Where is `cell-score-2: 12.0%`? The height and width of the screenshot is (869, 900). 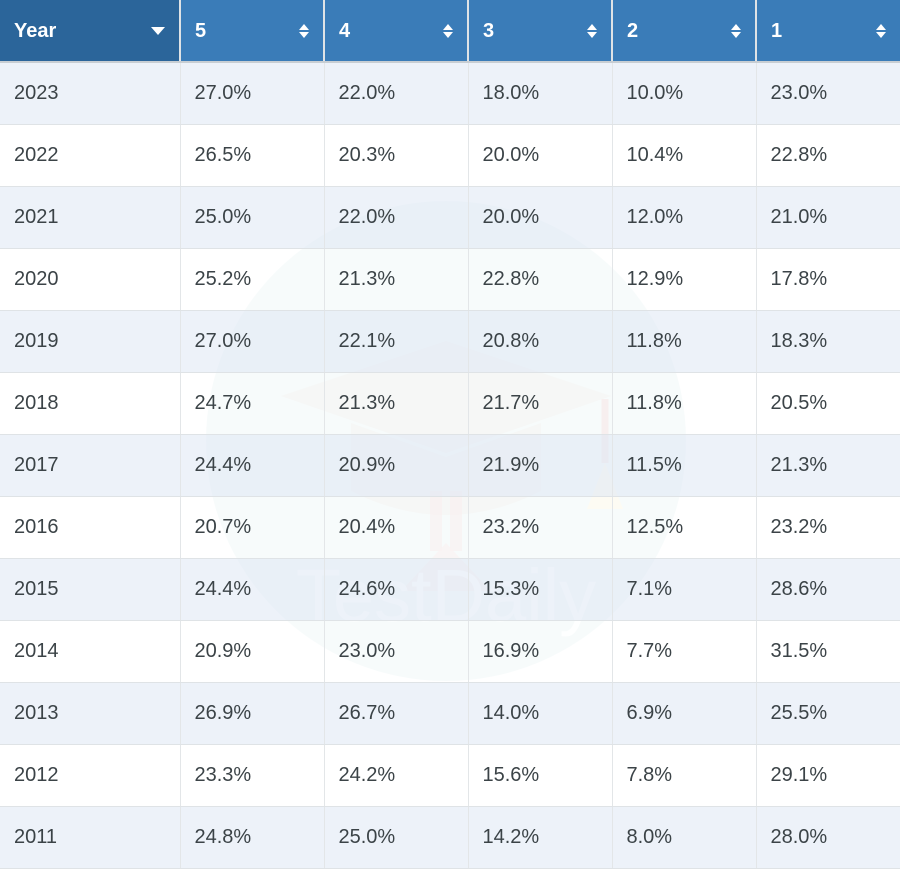 cell-score-2: 12.0% is located at coordinates (684, 217).